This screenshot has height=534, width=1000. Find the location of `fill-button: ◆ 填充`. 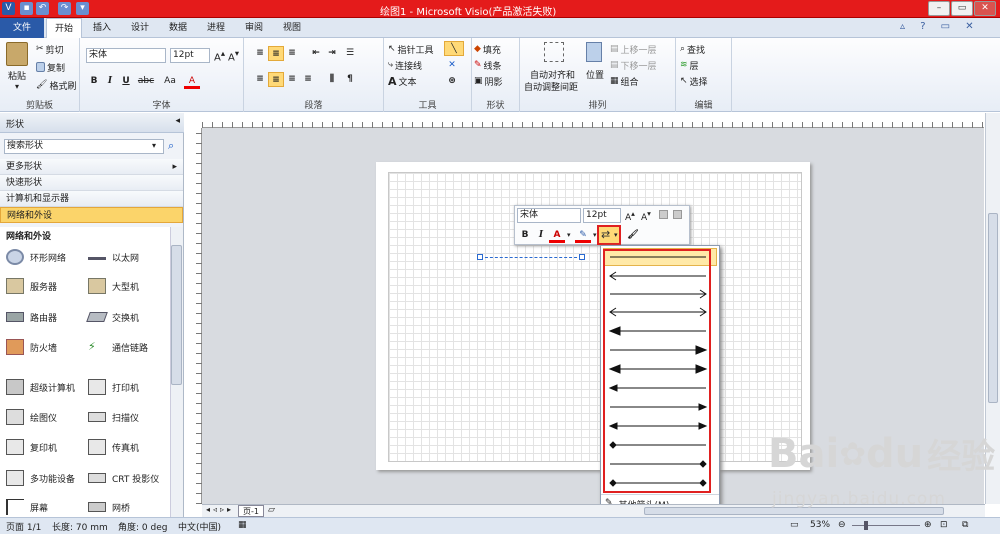

fill-button: ◆ 填充 is located at coordinates (487, 49).